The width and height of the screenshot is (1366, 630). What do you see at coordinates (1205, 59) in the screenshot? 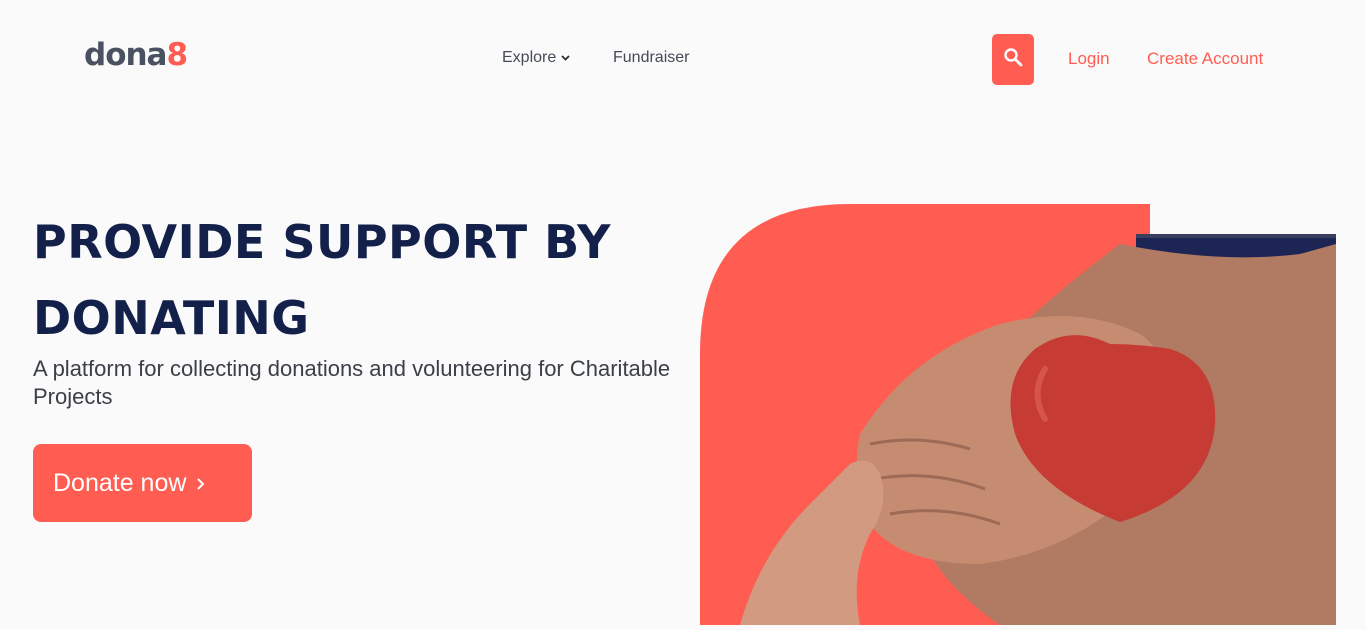
I see `create-account-link: Create Account` at bounding box center [1205, 59].